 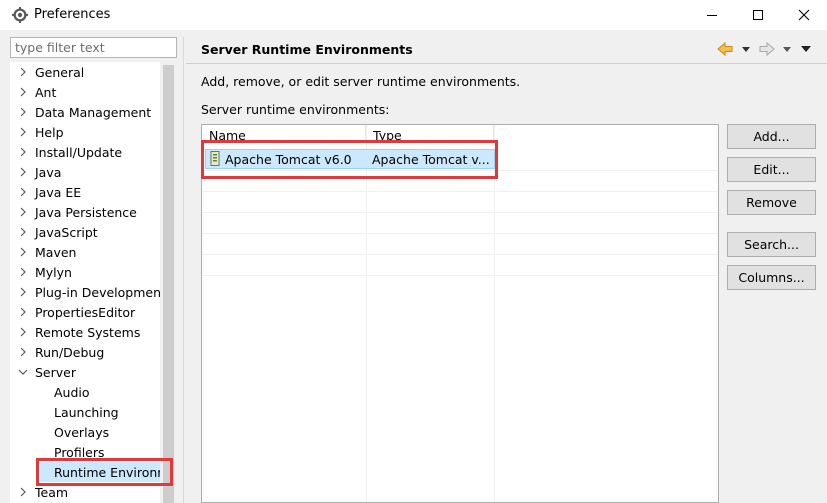 I want to click on minimize-button, so click(x=712, y=15).